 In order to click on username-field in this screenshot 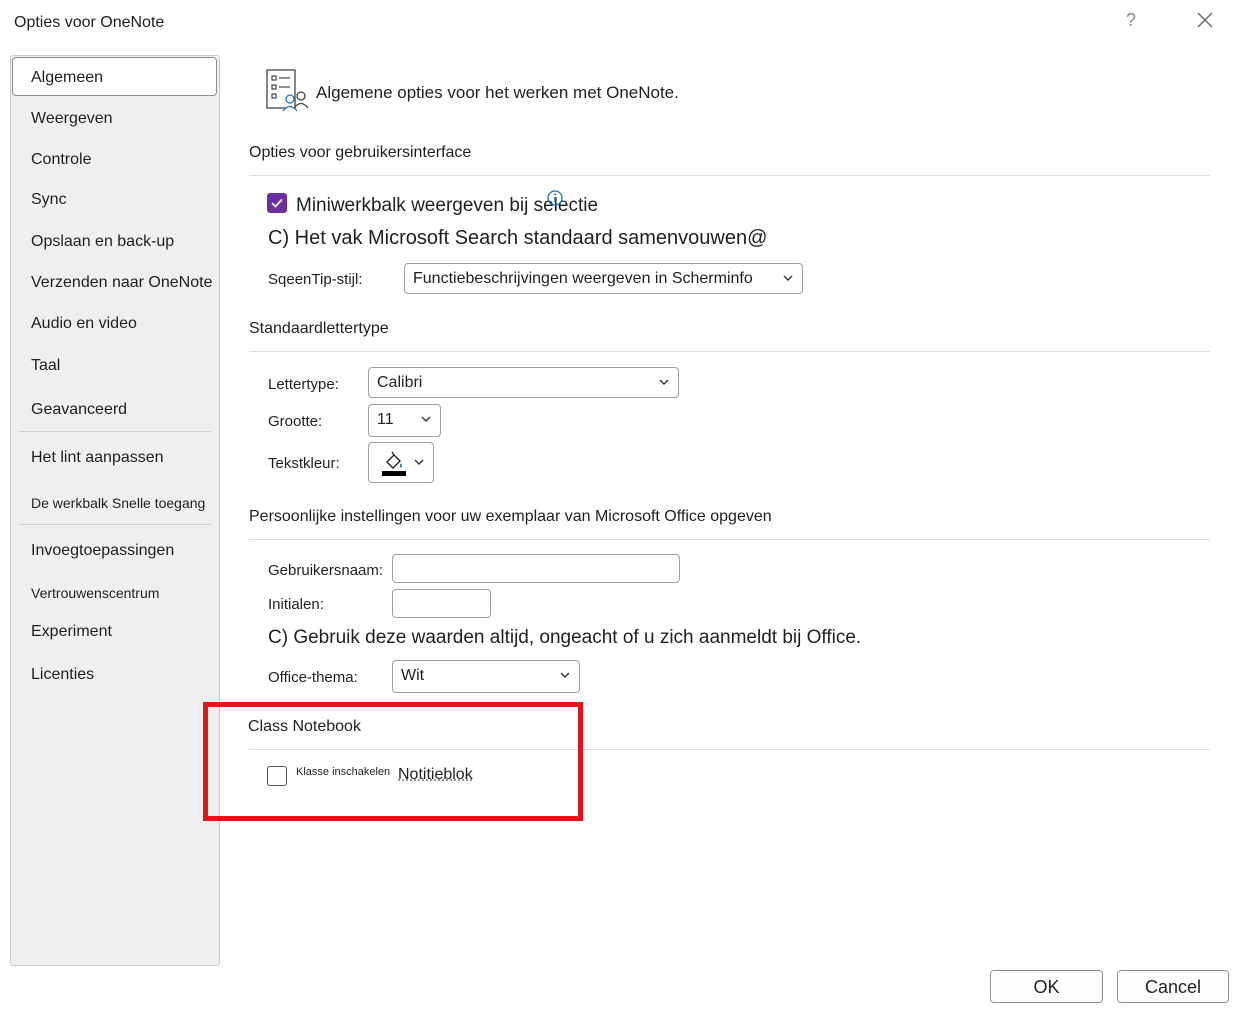, I will do `click(536, 568)`.